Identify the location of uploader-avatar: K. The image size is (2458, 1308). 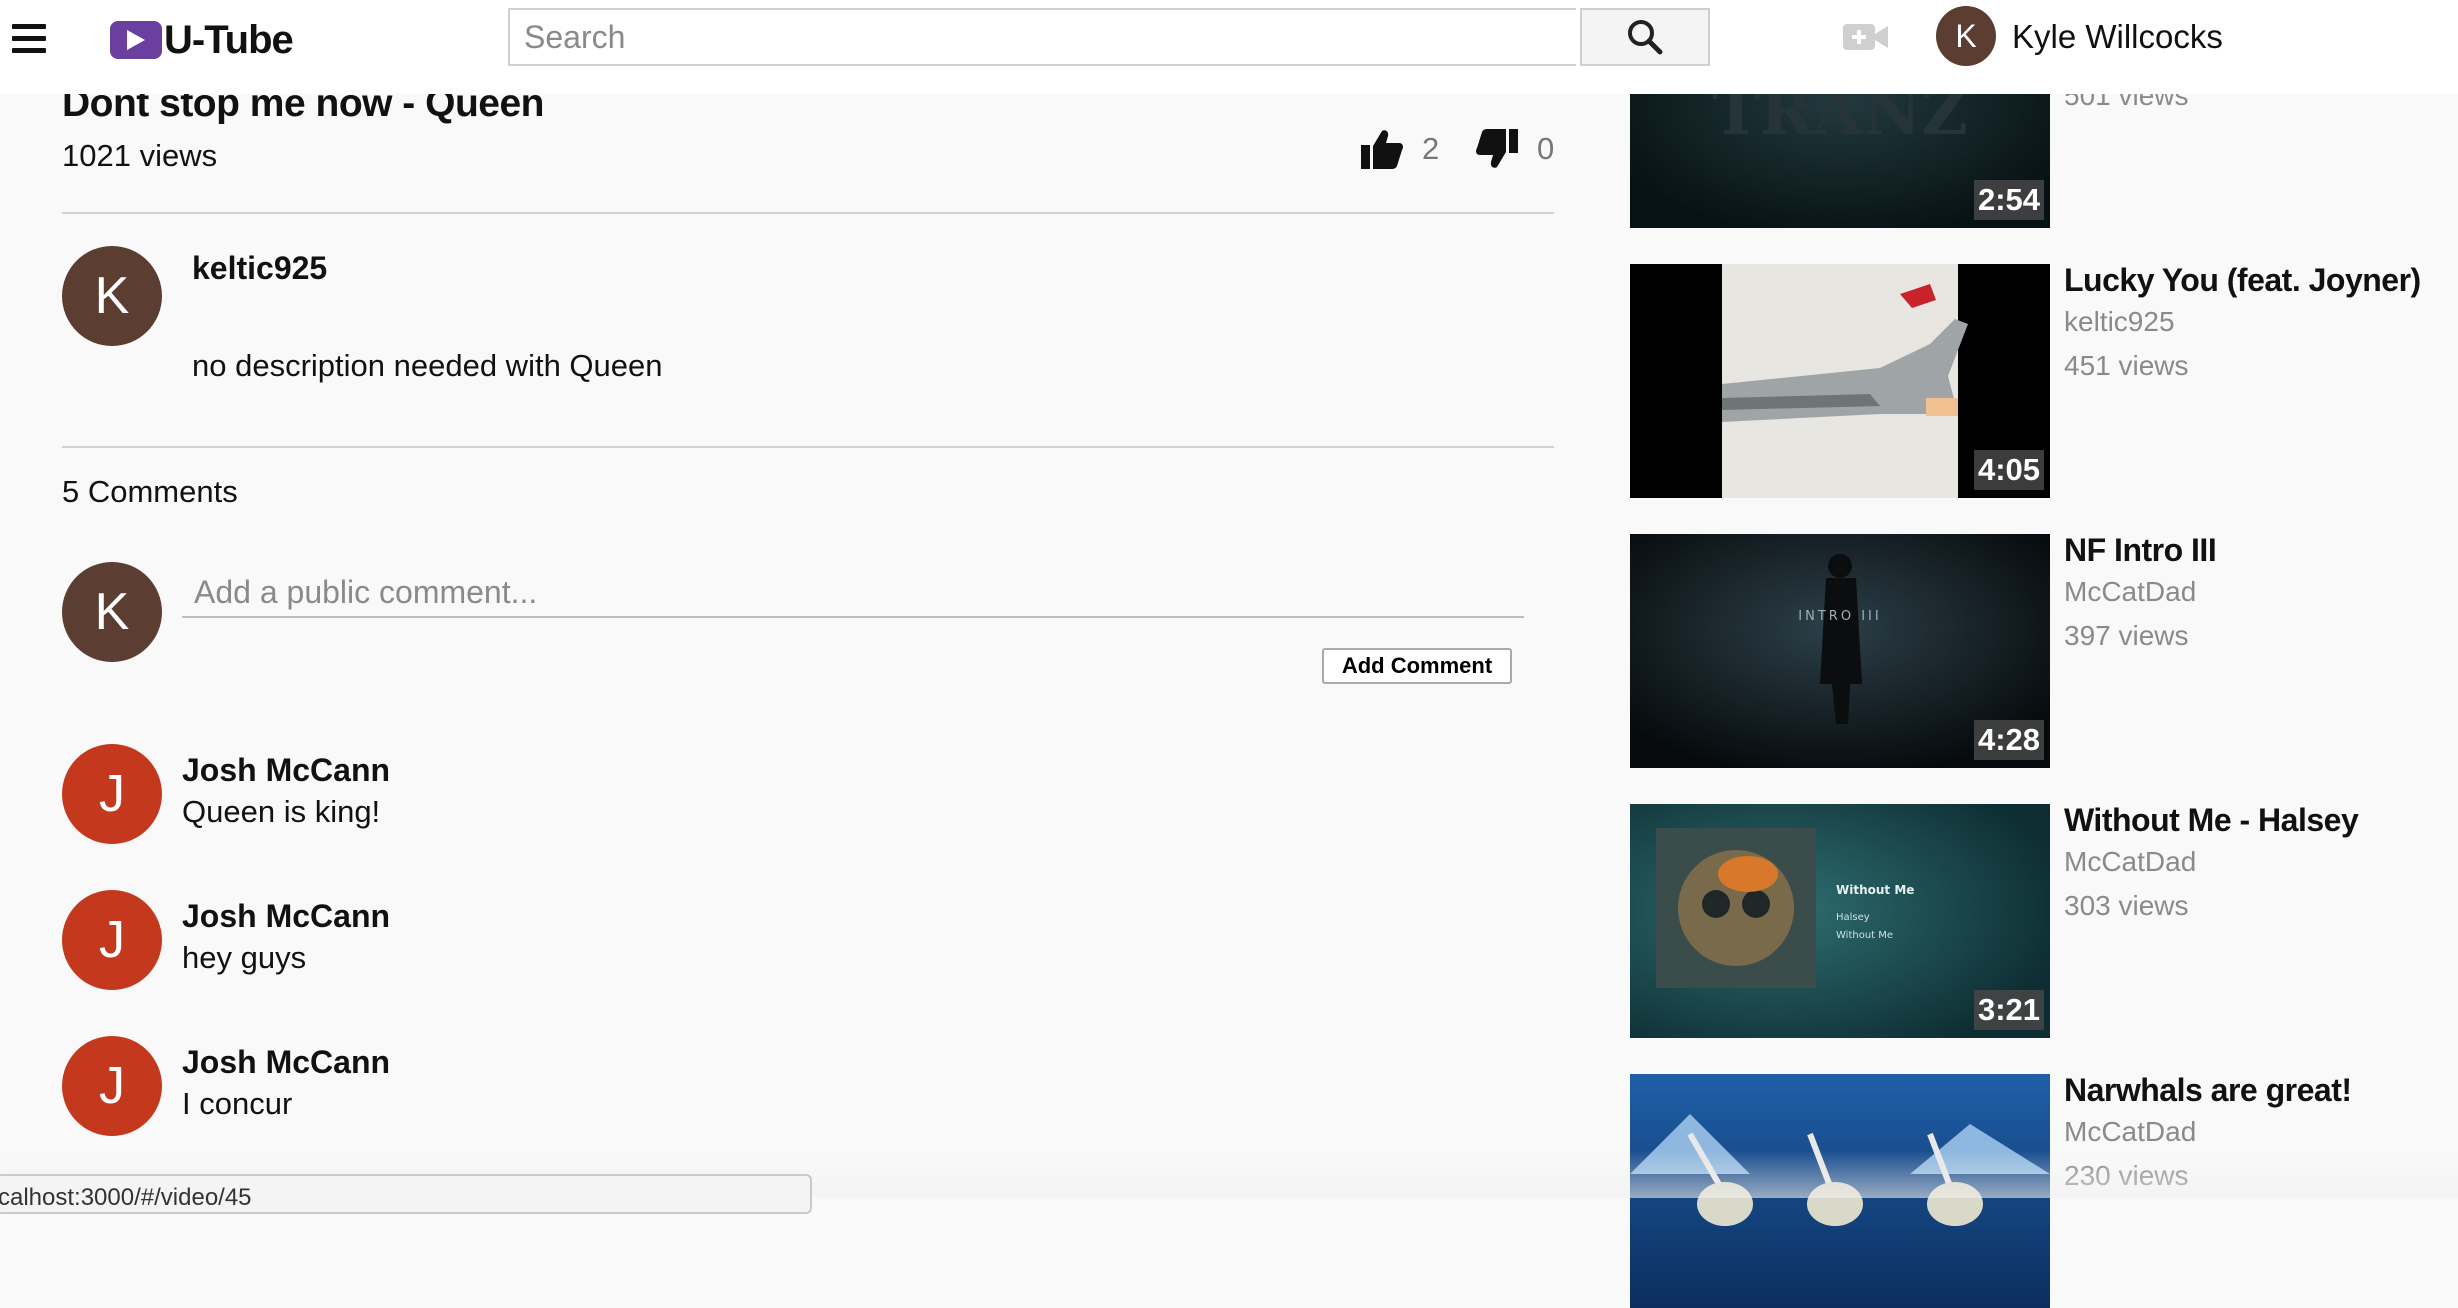
(112, 296).